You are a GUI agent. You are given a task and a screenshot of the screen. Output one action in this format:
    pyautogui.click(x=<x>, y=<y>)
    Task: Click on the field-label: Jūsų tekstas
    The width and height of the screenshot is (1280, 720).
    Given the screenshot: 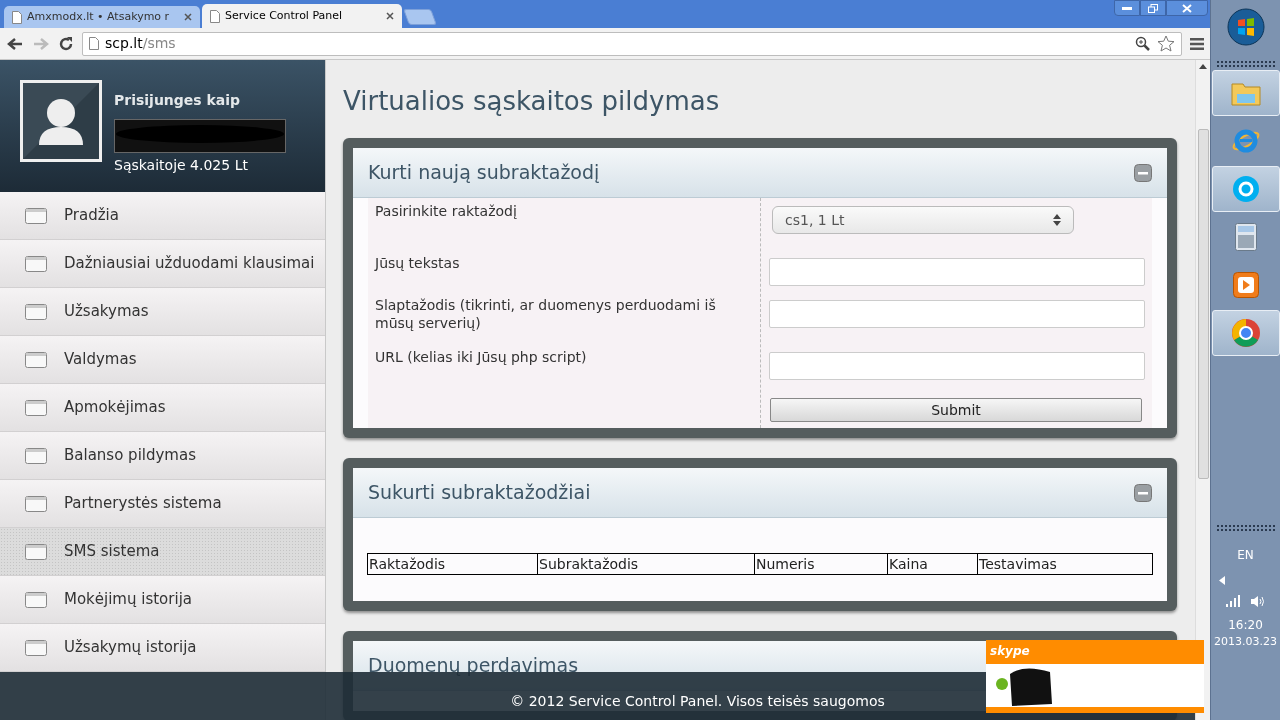 What is the action you would take?
    pyautogui.click(x=418, y=263)
    